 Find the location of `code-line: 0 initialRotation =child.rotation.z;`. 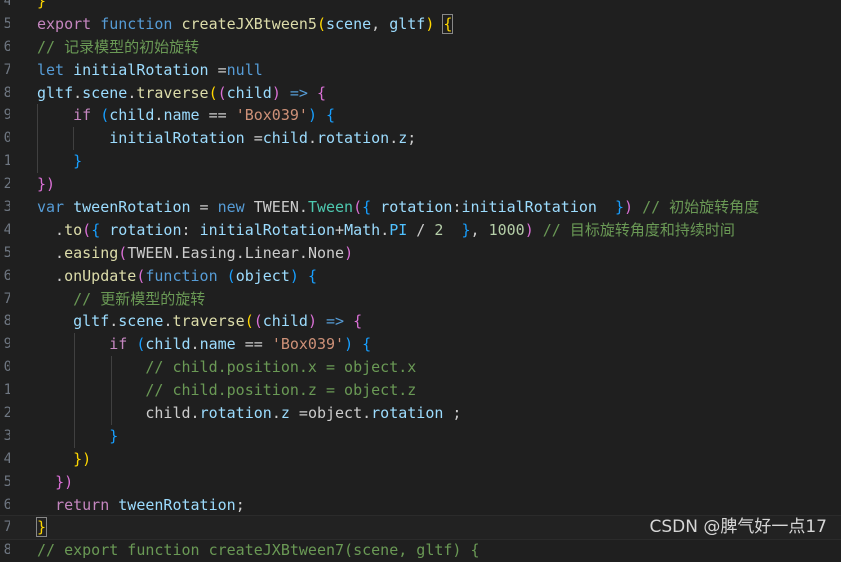

code-line: 0 initialRotation =child.rotation.z; is located at coordinates (420, 139).